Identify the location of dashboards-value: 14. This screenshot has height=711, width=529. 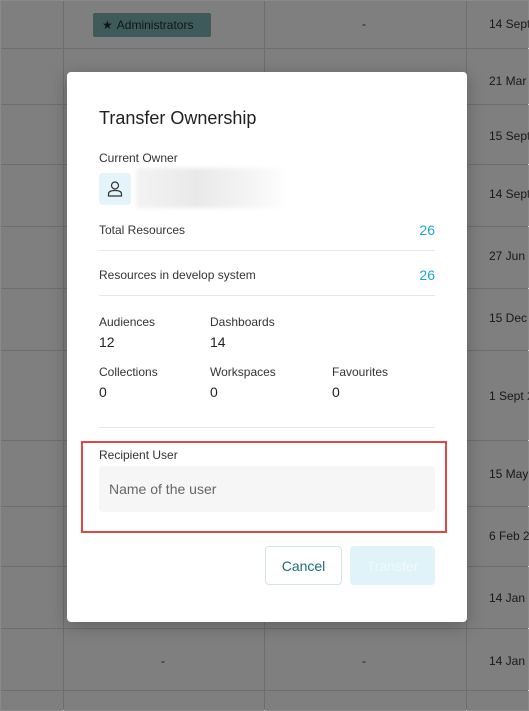
(218, 342).